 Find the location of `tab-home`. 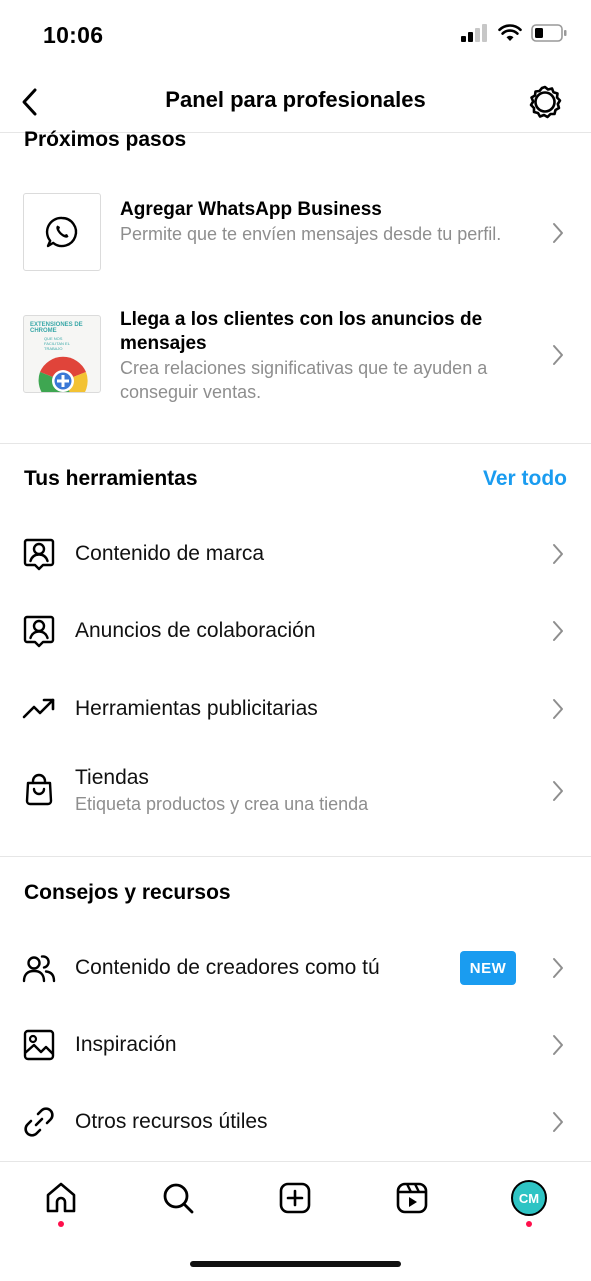

tab-home is located at coordinates (61, 1198).